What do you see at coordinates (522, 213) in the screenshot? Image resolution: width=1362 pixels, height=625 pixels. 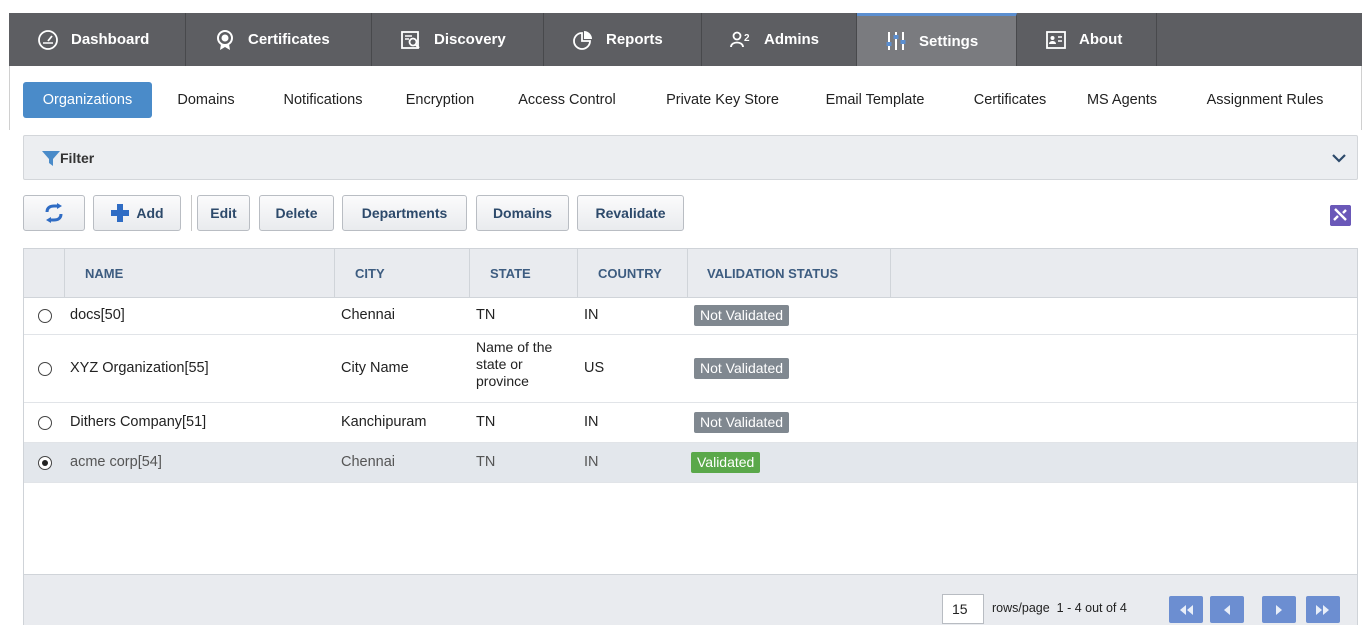 I see `domains-button: Domains` at bounding box center [522, 213].